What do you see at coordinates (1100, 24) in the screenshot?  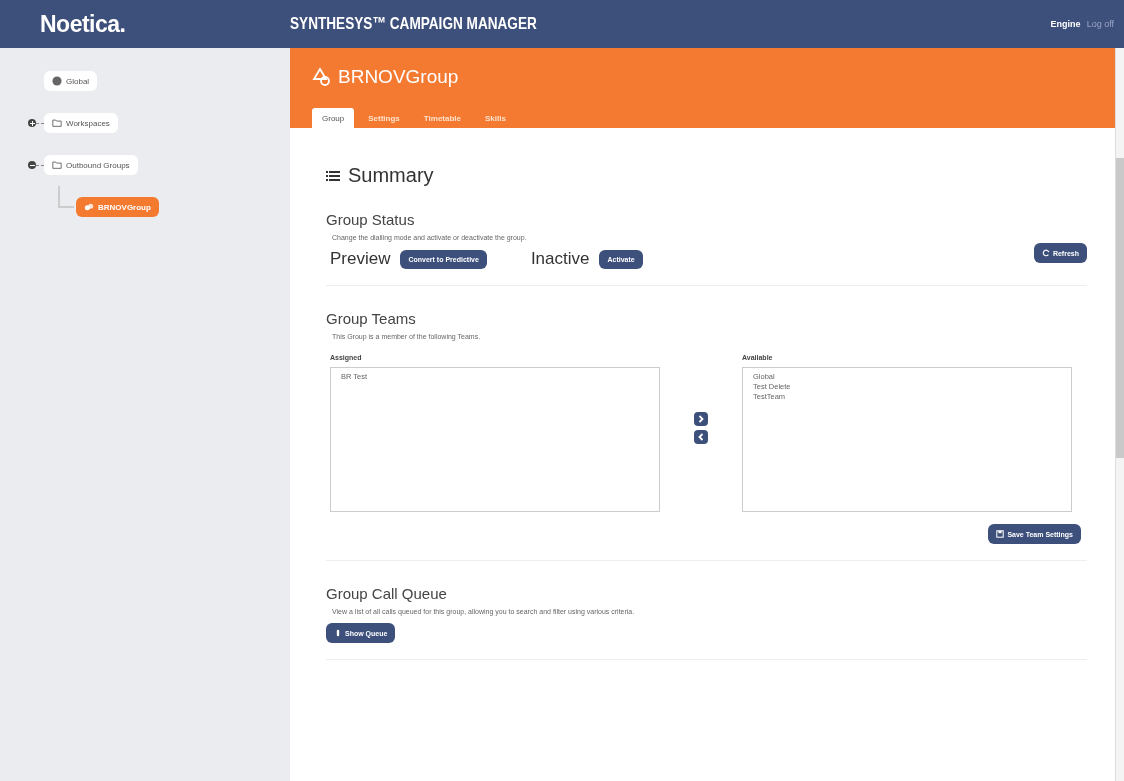 I see `logout-link: Log off` at bounding box center [1100, 24].